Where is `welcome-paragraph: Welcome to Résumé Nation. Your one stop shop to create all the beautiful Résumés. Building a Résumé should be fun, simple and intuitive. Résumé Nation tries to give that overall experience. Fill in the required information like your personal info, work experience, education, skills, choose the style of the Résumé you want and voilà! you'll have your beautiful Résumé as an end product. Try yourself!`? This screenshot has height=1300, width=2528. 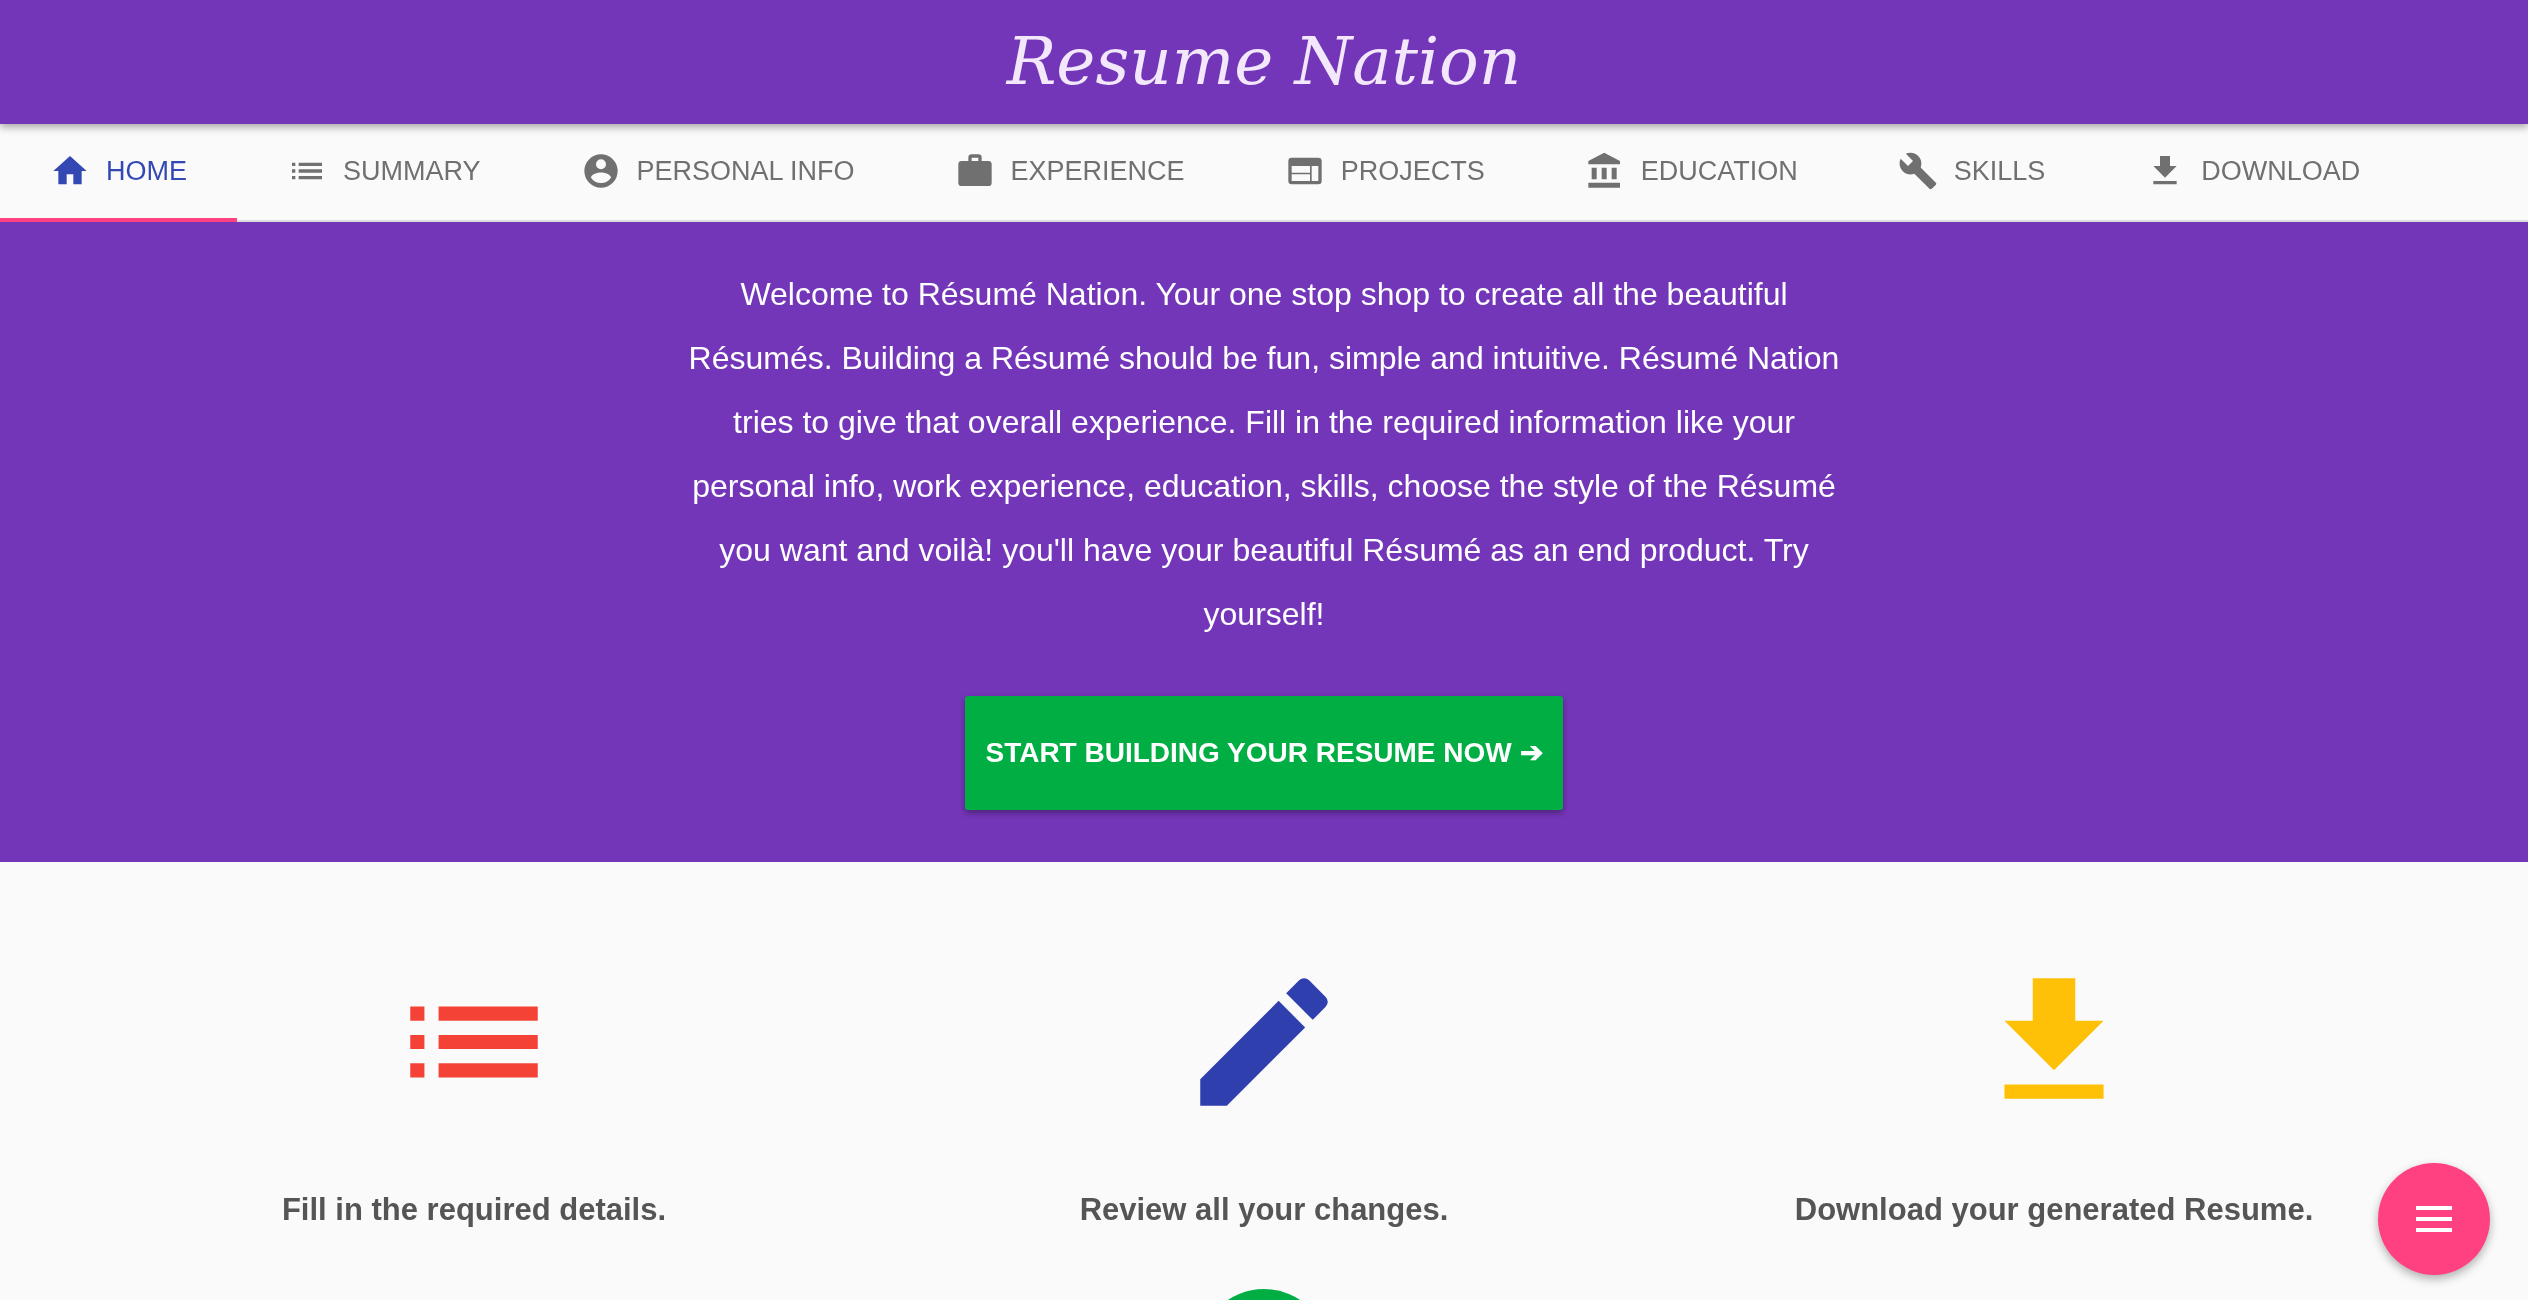 welcome-paragraph: Welcome to Résumé Nation. Your one stop shop to create all the beautiful Résumés. Building a Résumé should be fun, simple and intuitive. Résumé Nation tries to give that overall experience. Fill in the required information like your personal info, work experience, education, skills, choose the style of the Résumé you want and voilà! you'll have your beautiful Résumé as an end product. Try yourself! is located at coordinates (1264, 454).